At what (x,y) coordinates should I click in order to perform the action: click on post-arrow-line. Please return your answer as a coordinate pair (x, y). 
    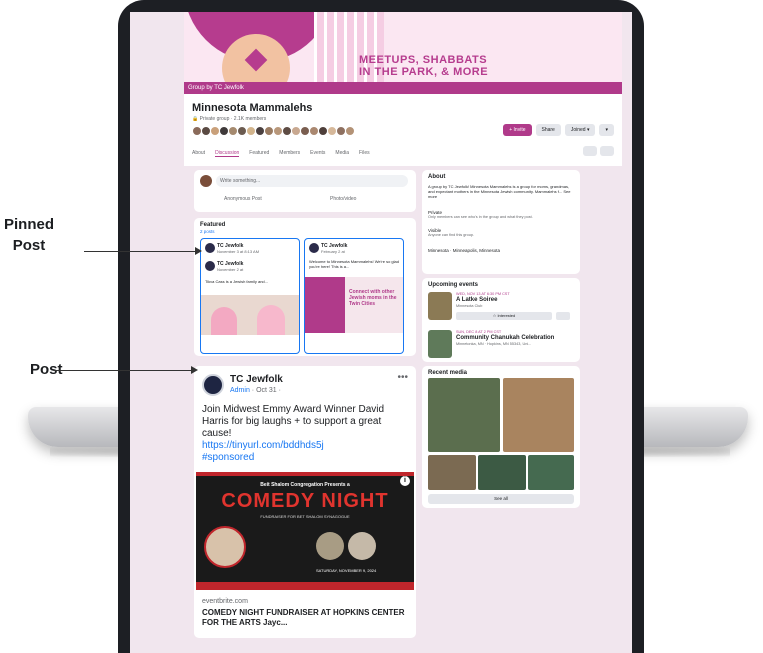
    Looking at the image, I should click on (123, 370).